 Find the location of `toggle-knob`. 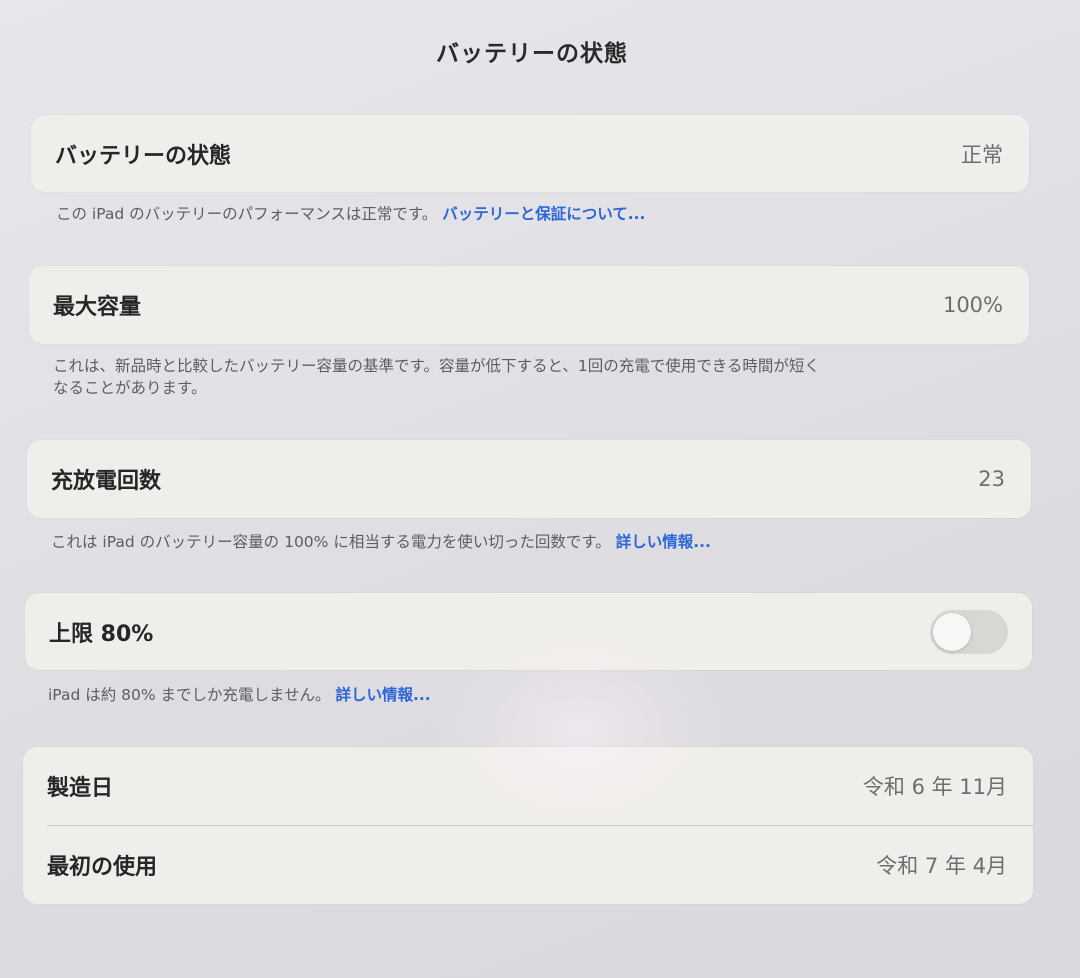

toggle-knob is located at coordinates (952, 631).